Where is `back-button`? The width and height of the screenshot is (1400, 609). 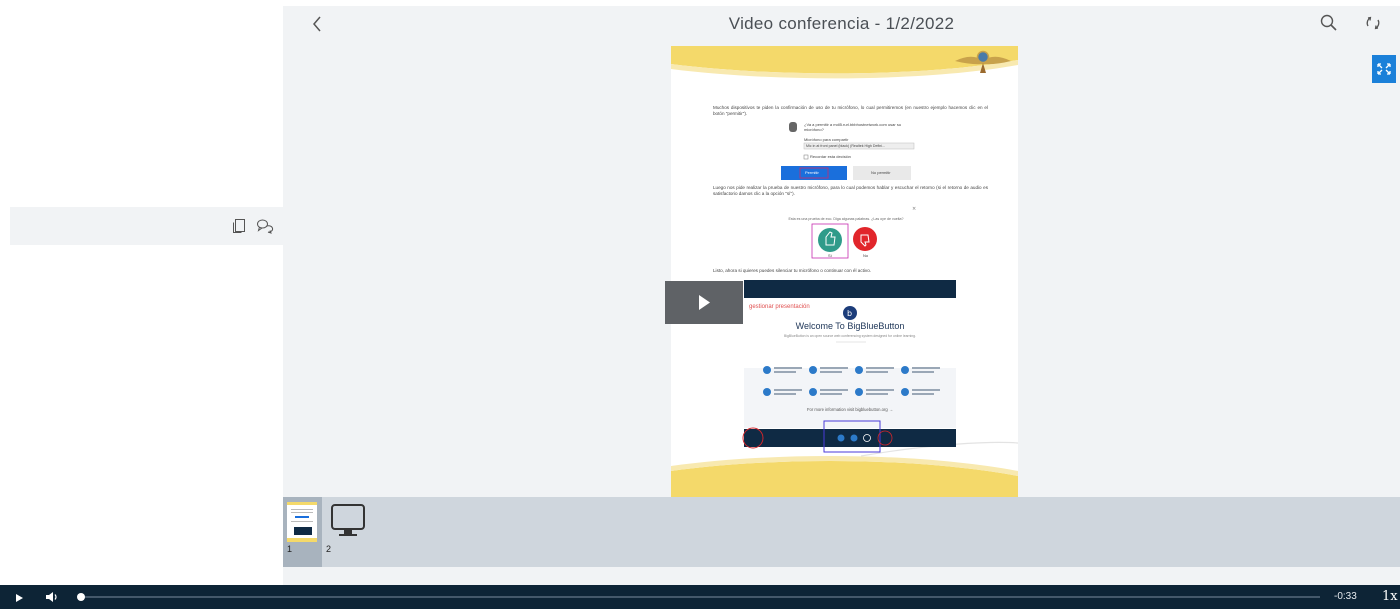
back-button is located at coordinates (317, 24).